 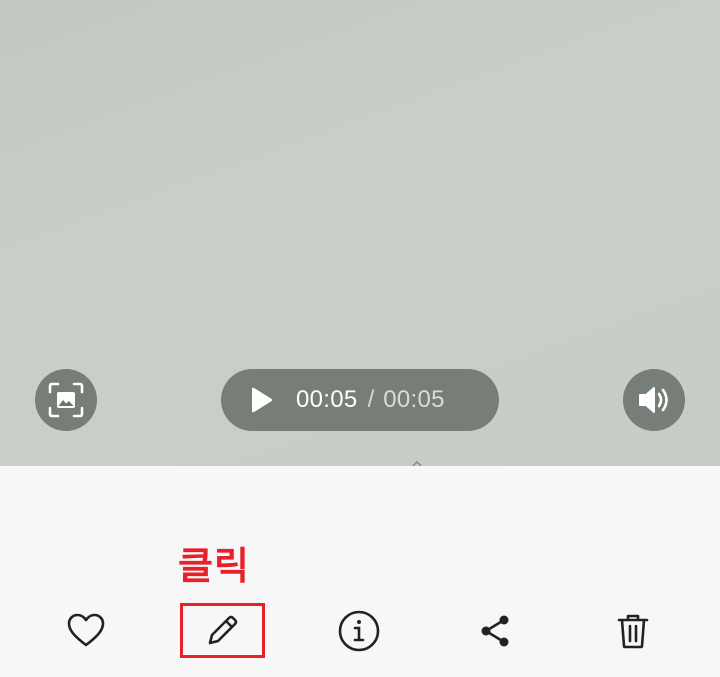 I want to click on image-capture-icon, so click(x=66, y=400).